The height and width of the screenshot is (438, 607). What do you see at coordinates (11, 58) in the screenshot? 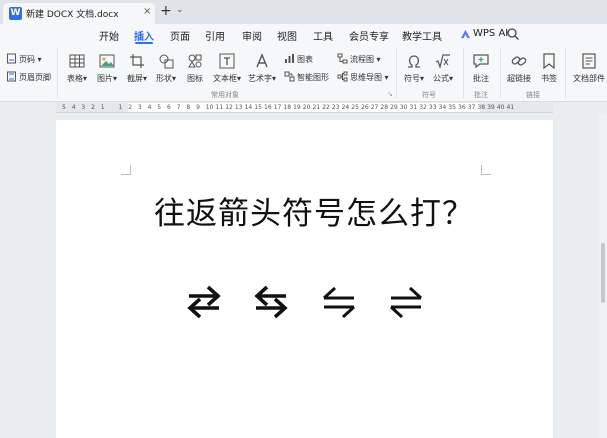
I see `page-number-icon` at bounding box center [11, 58].